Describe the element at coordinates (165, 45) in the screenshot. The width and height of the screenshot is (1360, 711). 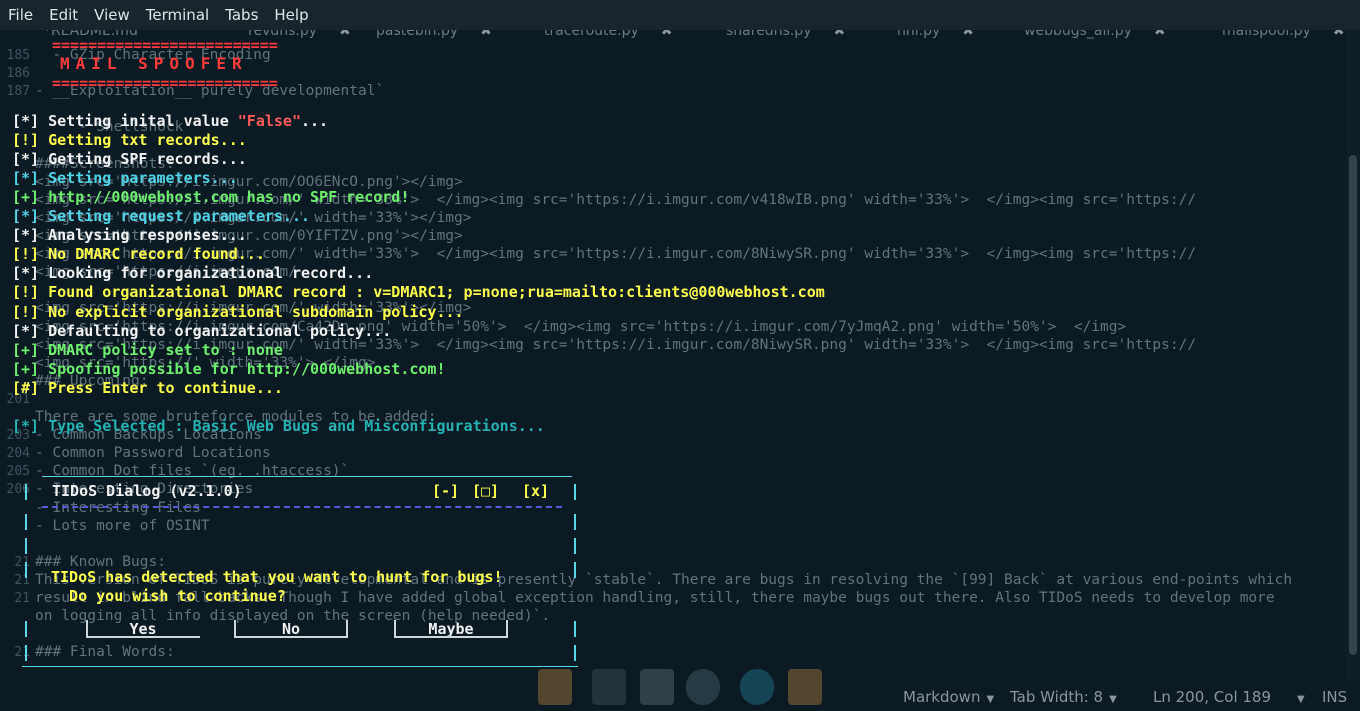
I see `banner-rule-top: =========================` at that location.